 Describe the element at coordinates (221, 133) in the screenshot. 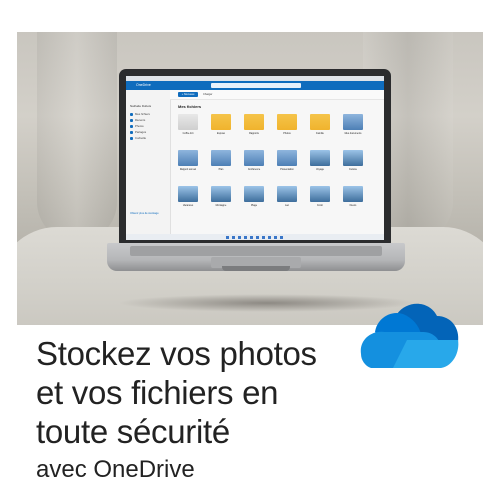

I see `file-name: Exposé` at that location.